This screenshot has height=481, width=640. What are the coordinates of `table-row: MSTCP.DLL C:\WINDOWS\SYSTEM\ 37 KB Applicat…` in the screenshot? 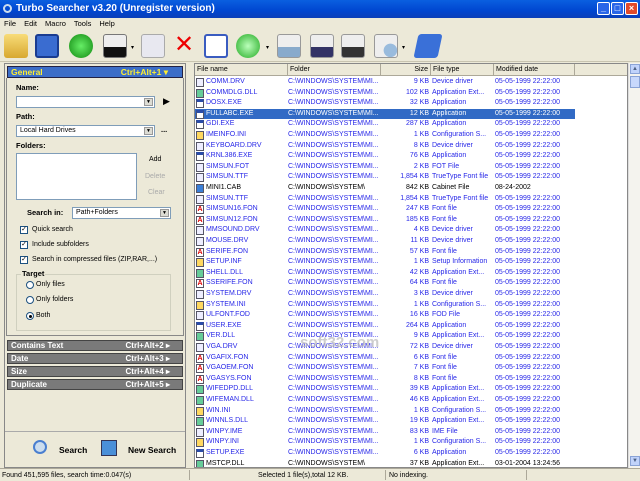 It's located at (385, 463).